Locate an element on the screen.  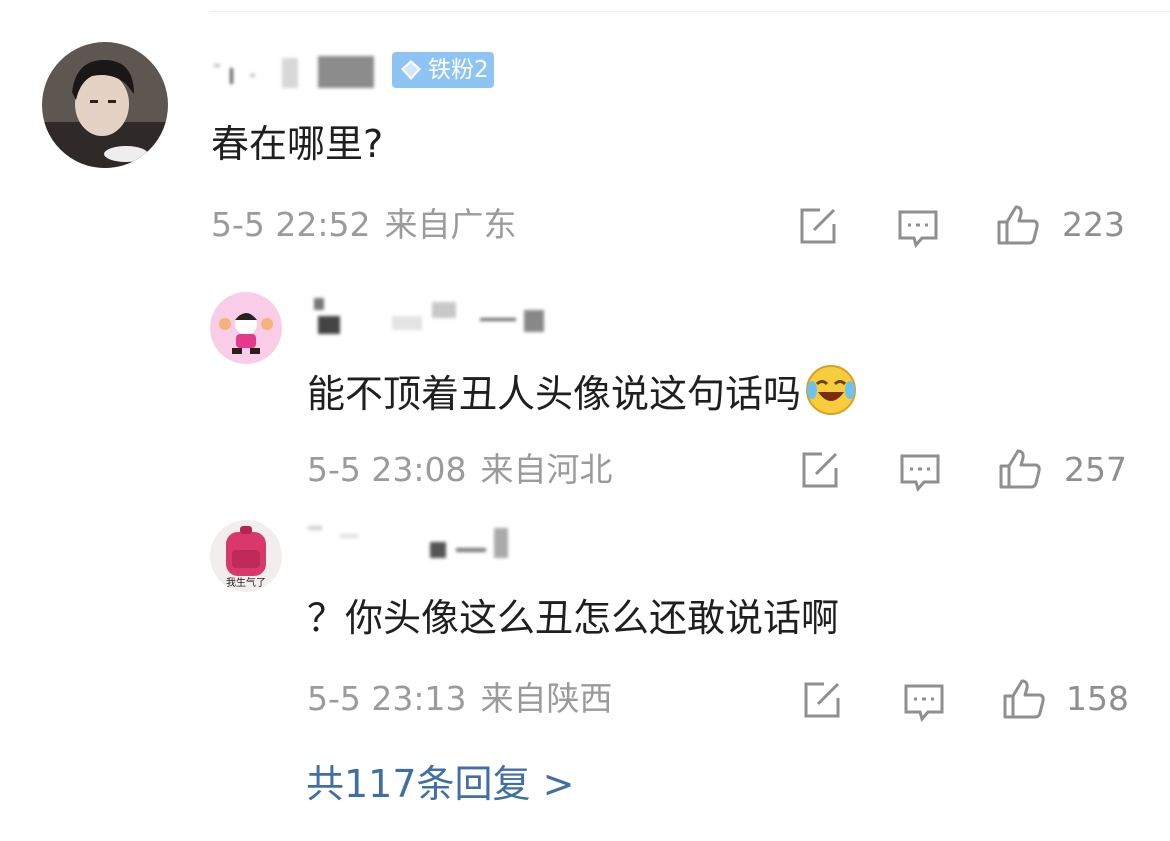
reply-1-reply-button is located at coordinates (920, 472).